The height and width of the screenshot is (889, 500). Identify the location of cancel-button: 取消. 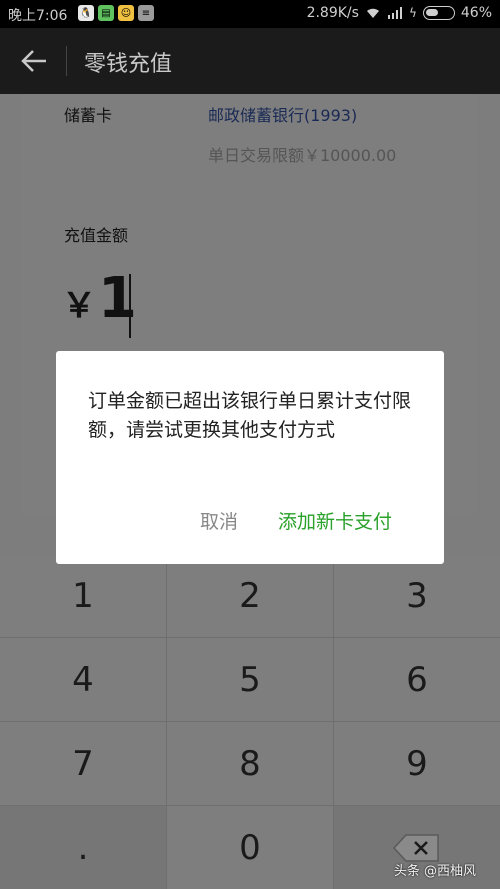
(219, 520).